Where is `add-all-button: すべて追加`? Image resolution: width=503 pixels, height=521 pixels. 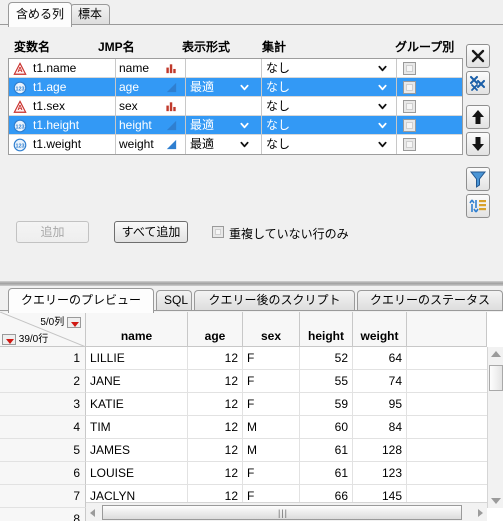
add-all-button: すべて追加 is located at coordinates (151, 232).